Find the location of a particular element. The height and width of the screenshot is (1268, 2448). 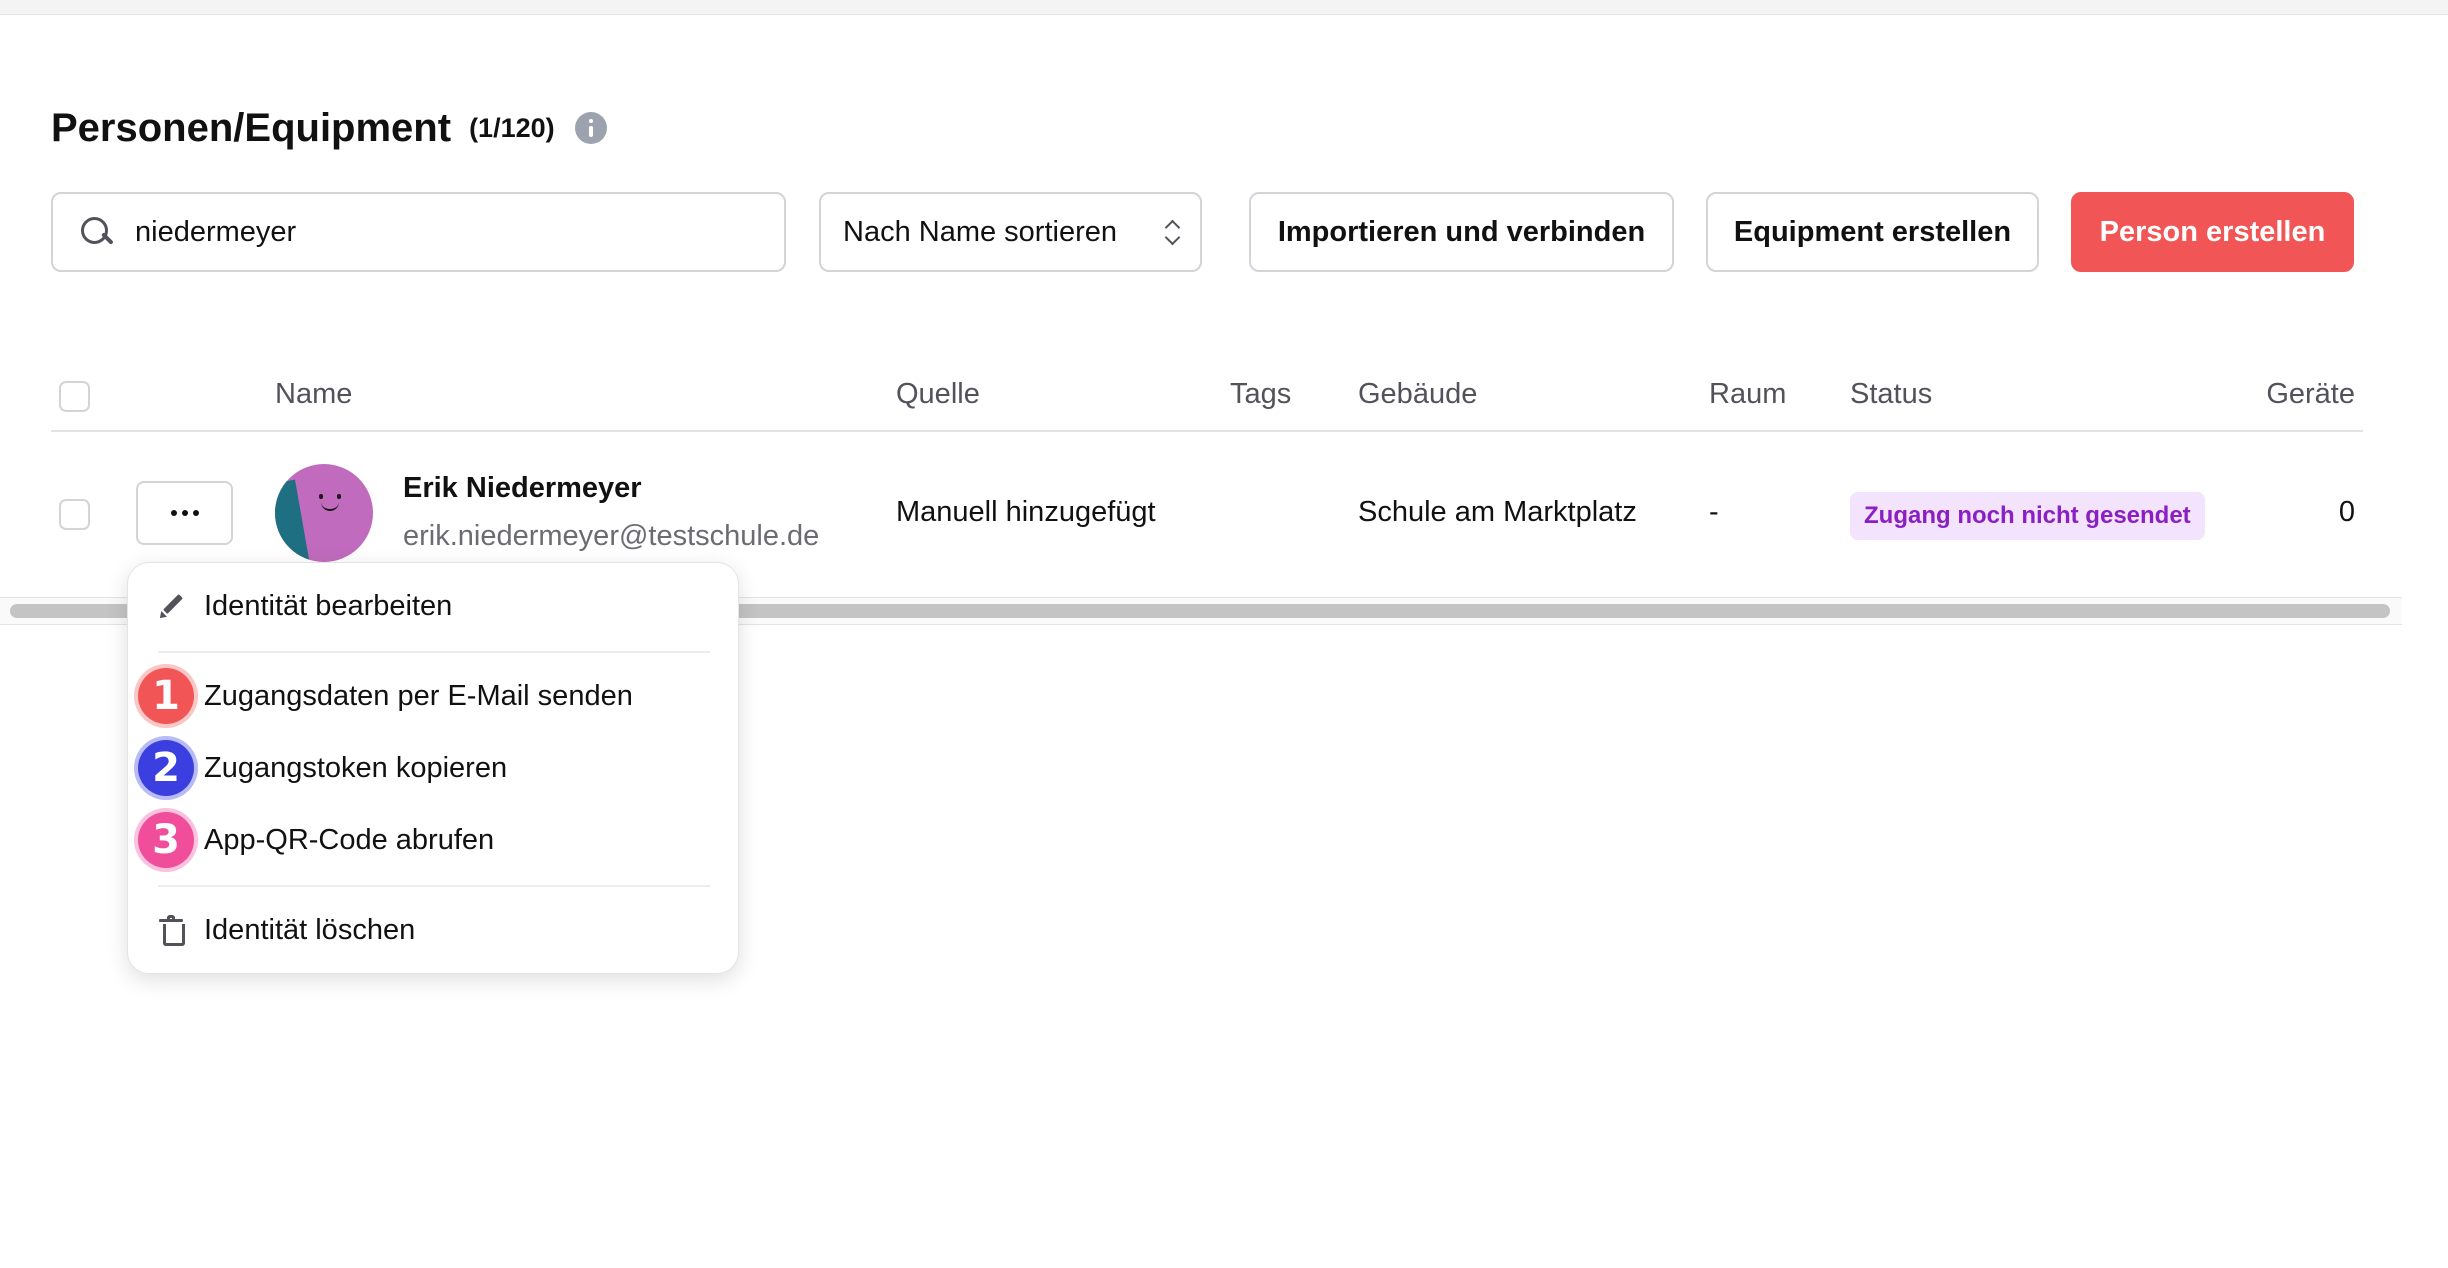

trash-icon is located at coordinates (171, 930).